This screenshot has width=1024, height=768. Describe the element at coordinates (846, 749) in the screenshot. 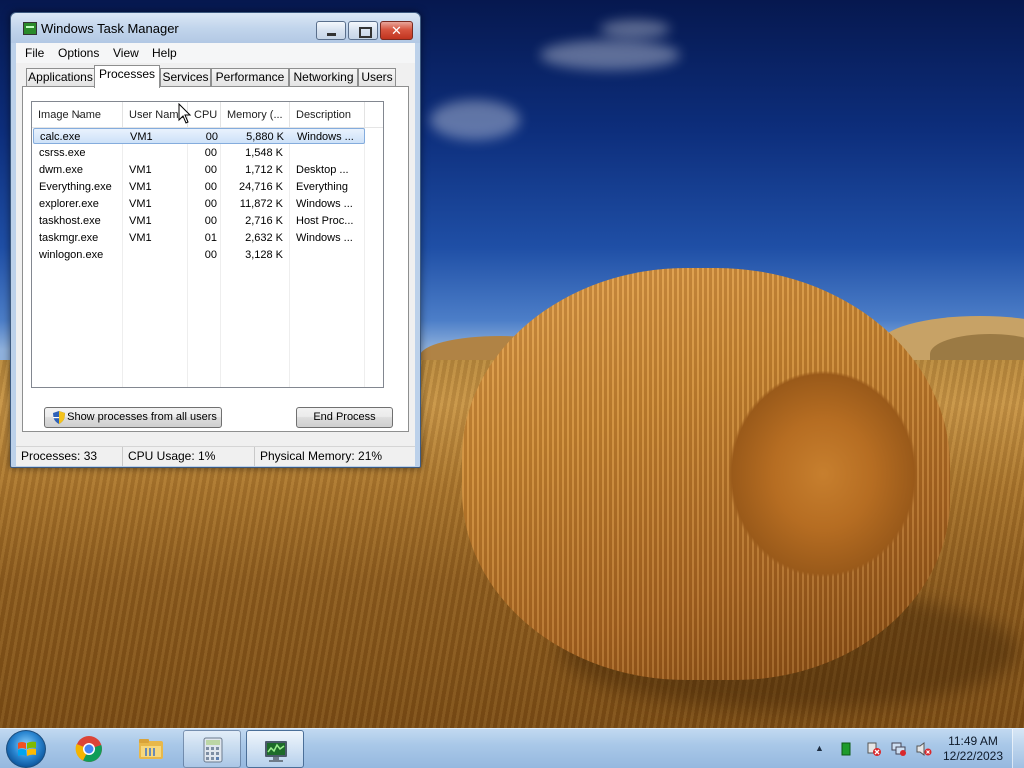

I see `green-bar-tray-icon` at that location.